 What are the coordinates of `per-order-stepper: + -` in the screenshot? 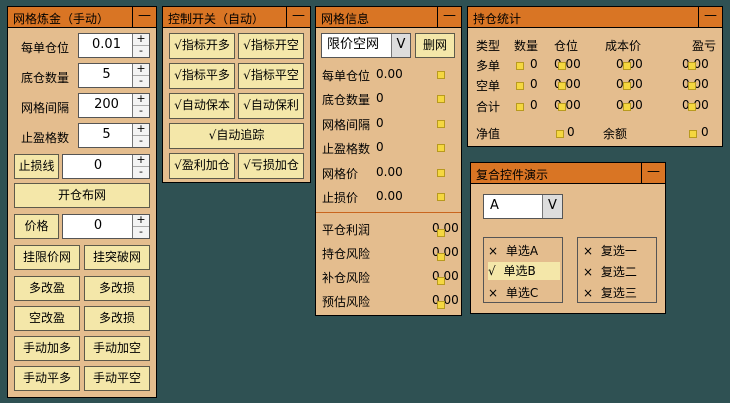 It's located at (140, 45).